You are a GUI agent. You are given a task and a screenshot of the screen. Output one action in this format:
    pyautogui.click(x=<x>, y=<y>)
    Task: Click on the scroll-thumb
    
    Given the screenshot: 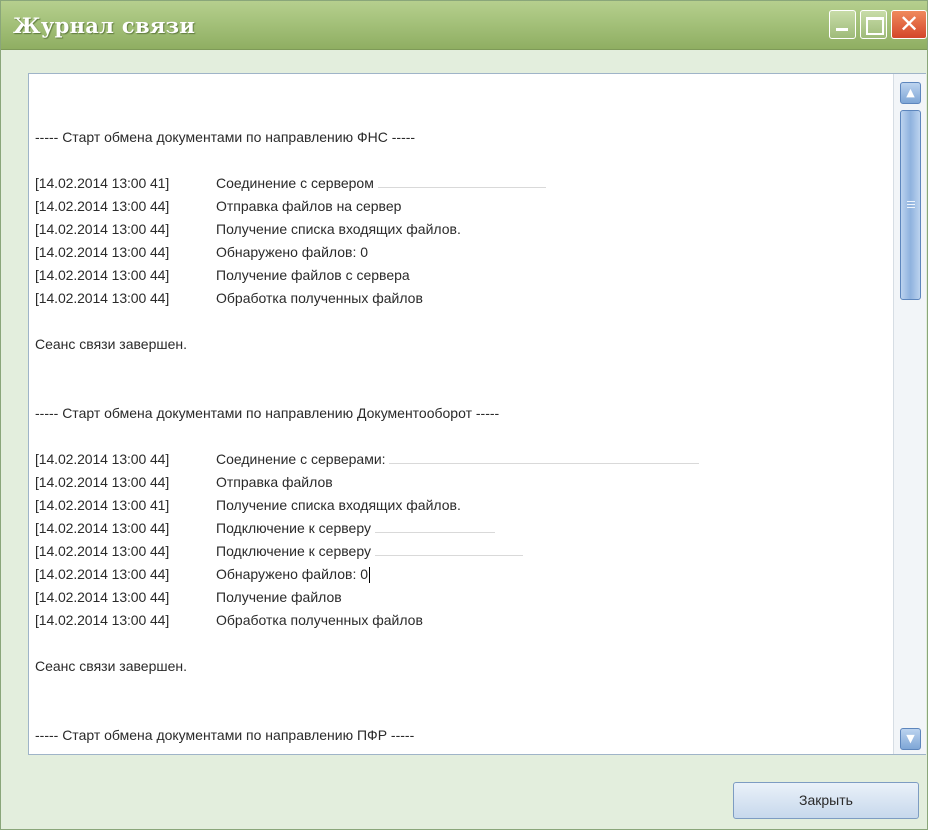 What is the action you would take?
    pyautogui.click(x=910, y=205)
    